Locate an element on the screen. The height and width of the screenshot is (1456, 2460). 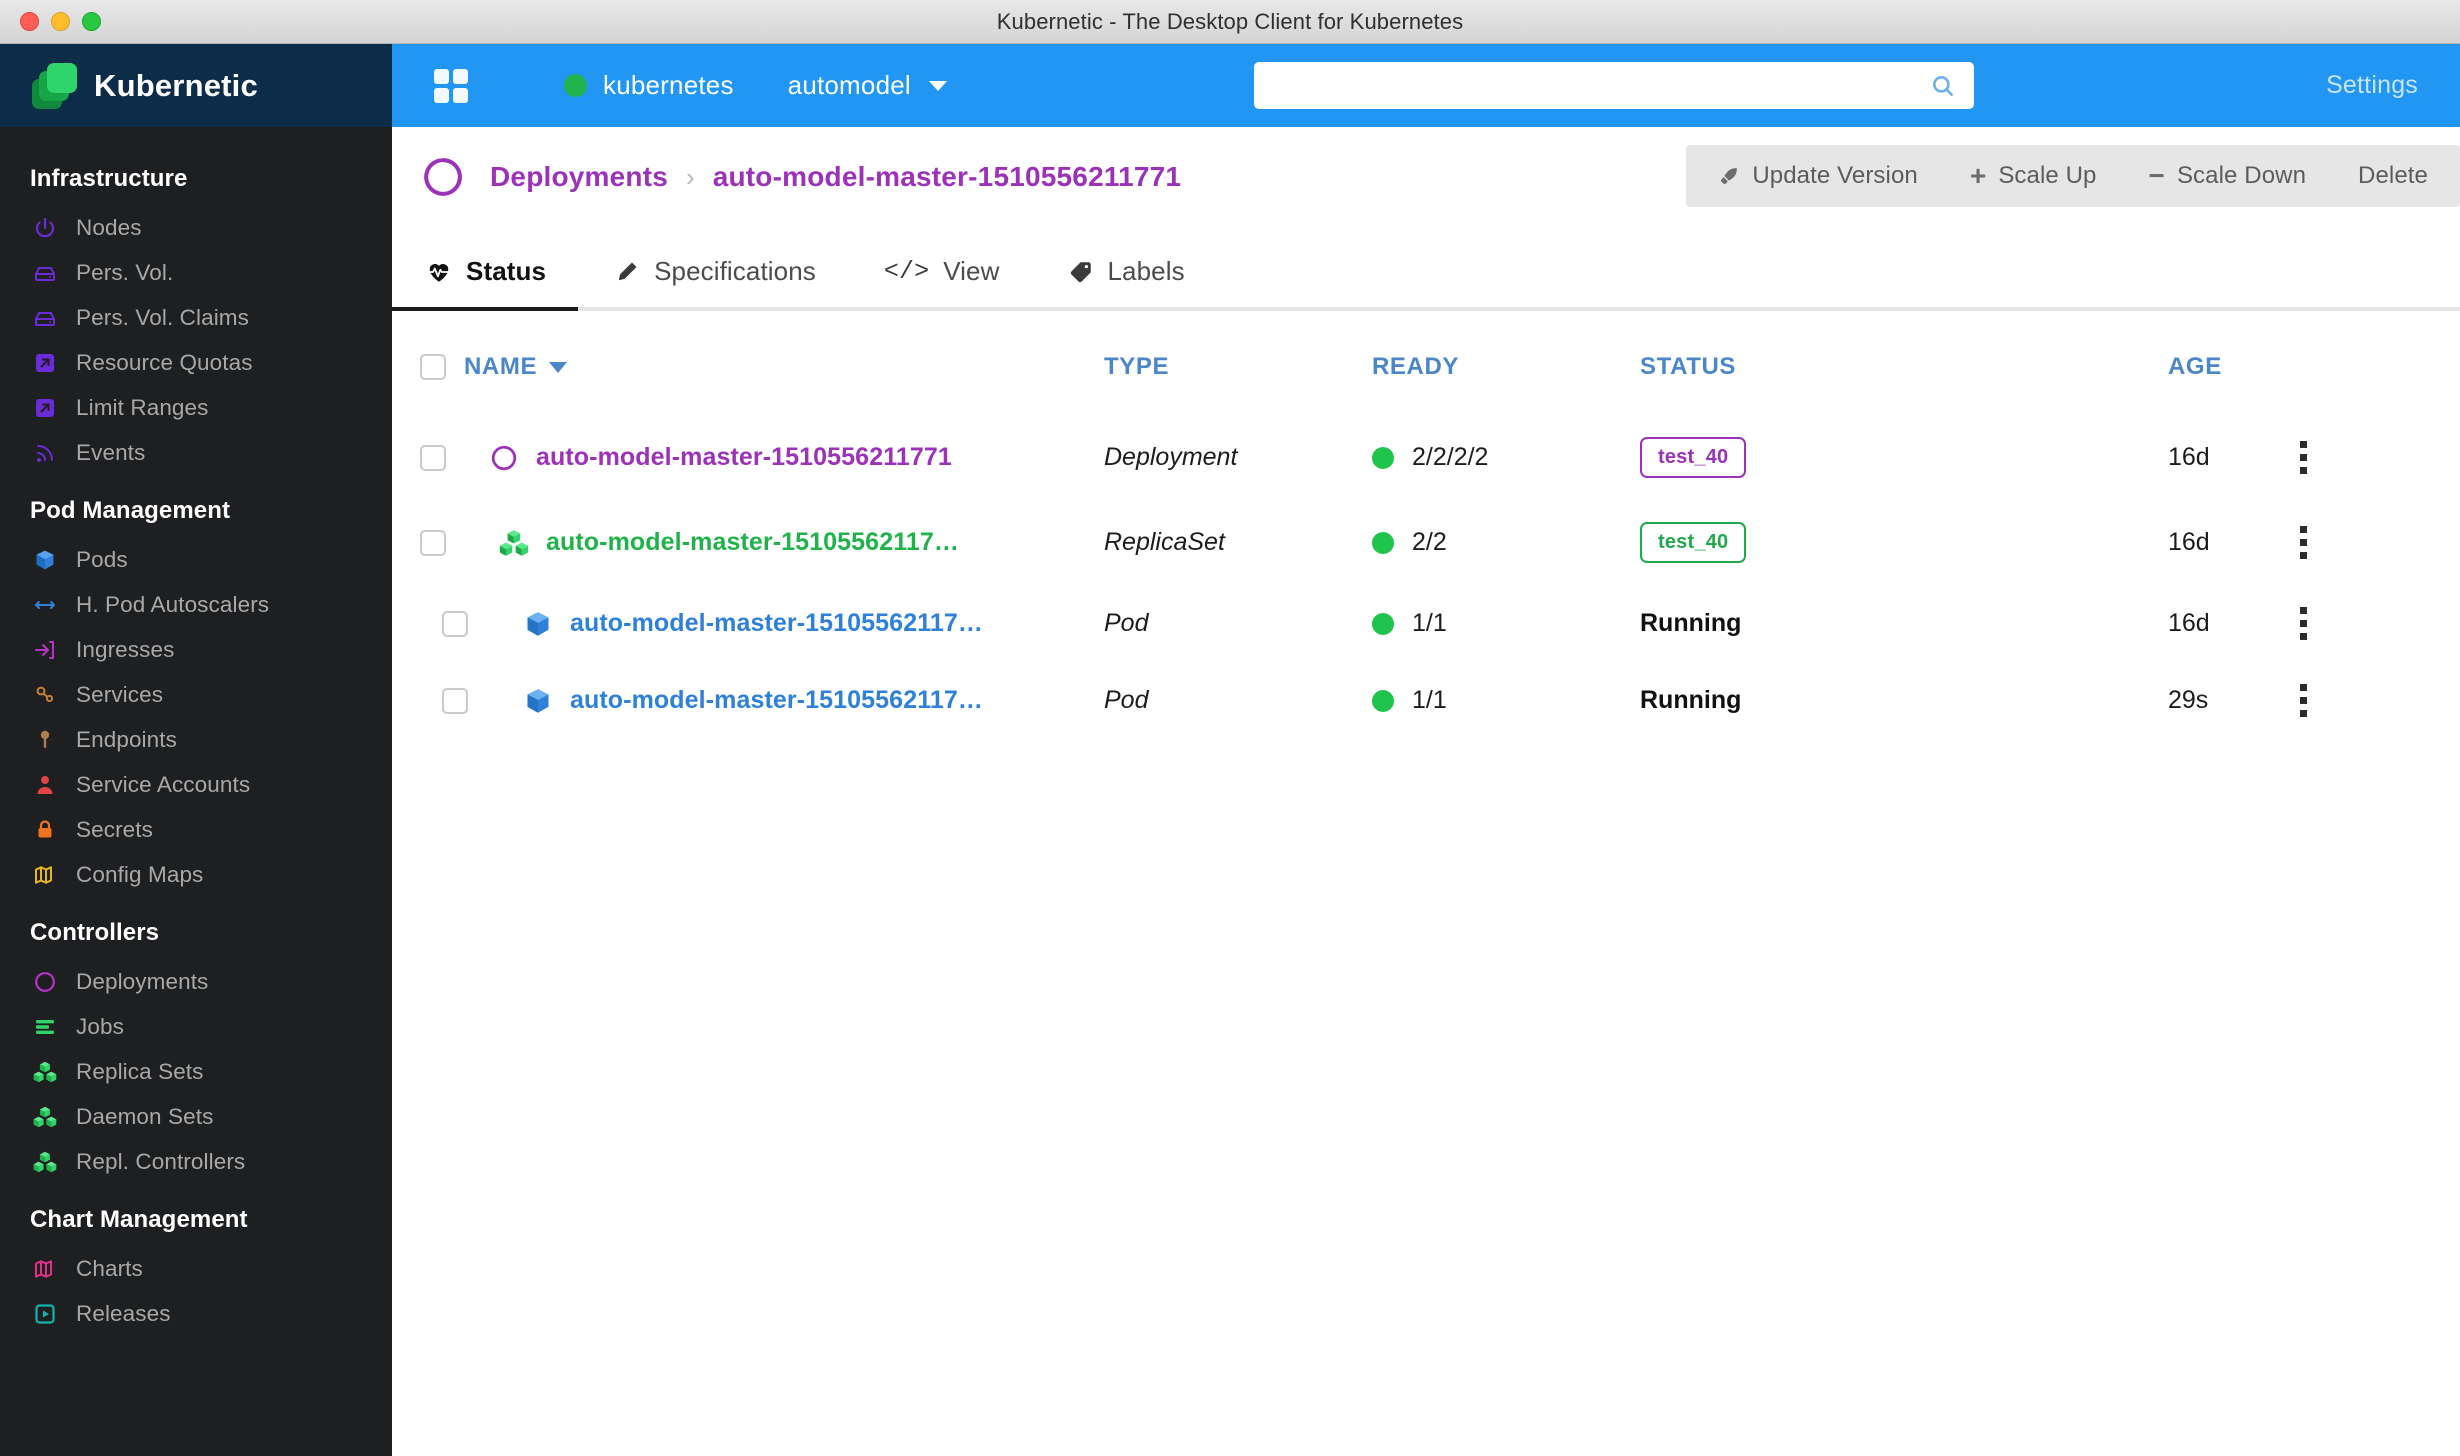
sidebar-item-daemon-sets: Daemon Sets is located at coordinates (196, 1116).